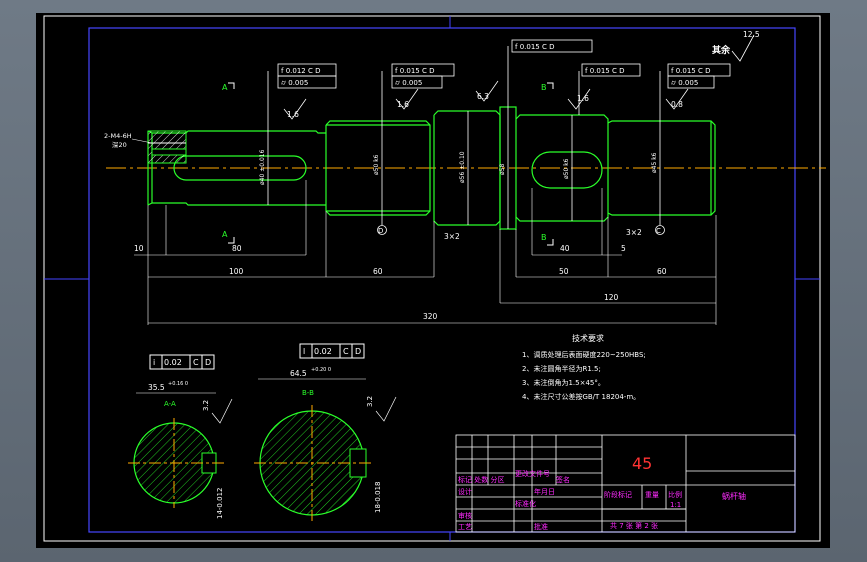 The height and width of the screenshot is (562, 867). What do you see at coordinates (321, 370) in the screenshot?
I see `svg-text: +0.20 0` at bounding box center [321, 370].